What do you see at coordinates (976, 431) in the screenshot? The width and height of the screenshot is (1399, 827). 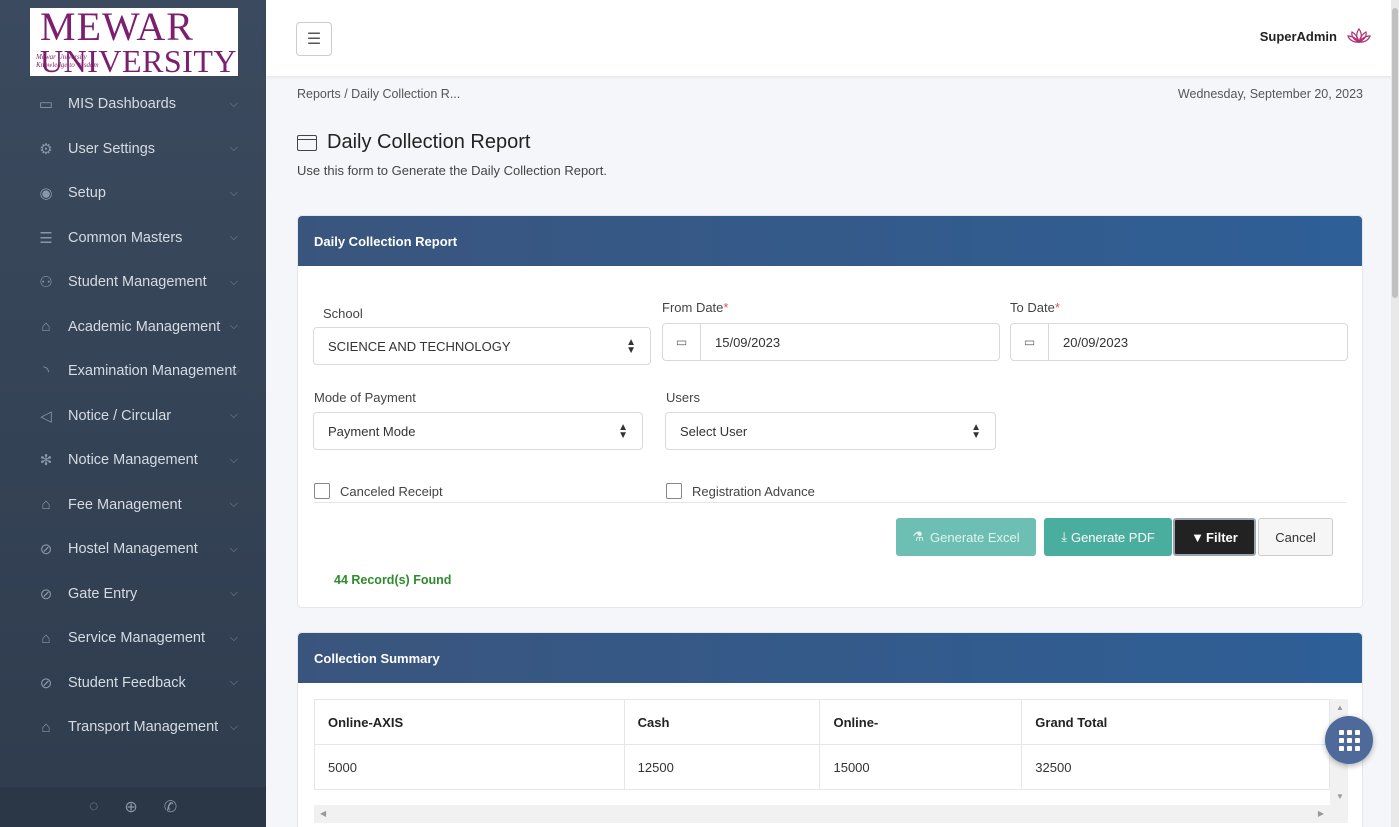 I see `select-arrows-icon: ▲ ▼` at bounding box center [976, 431].